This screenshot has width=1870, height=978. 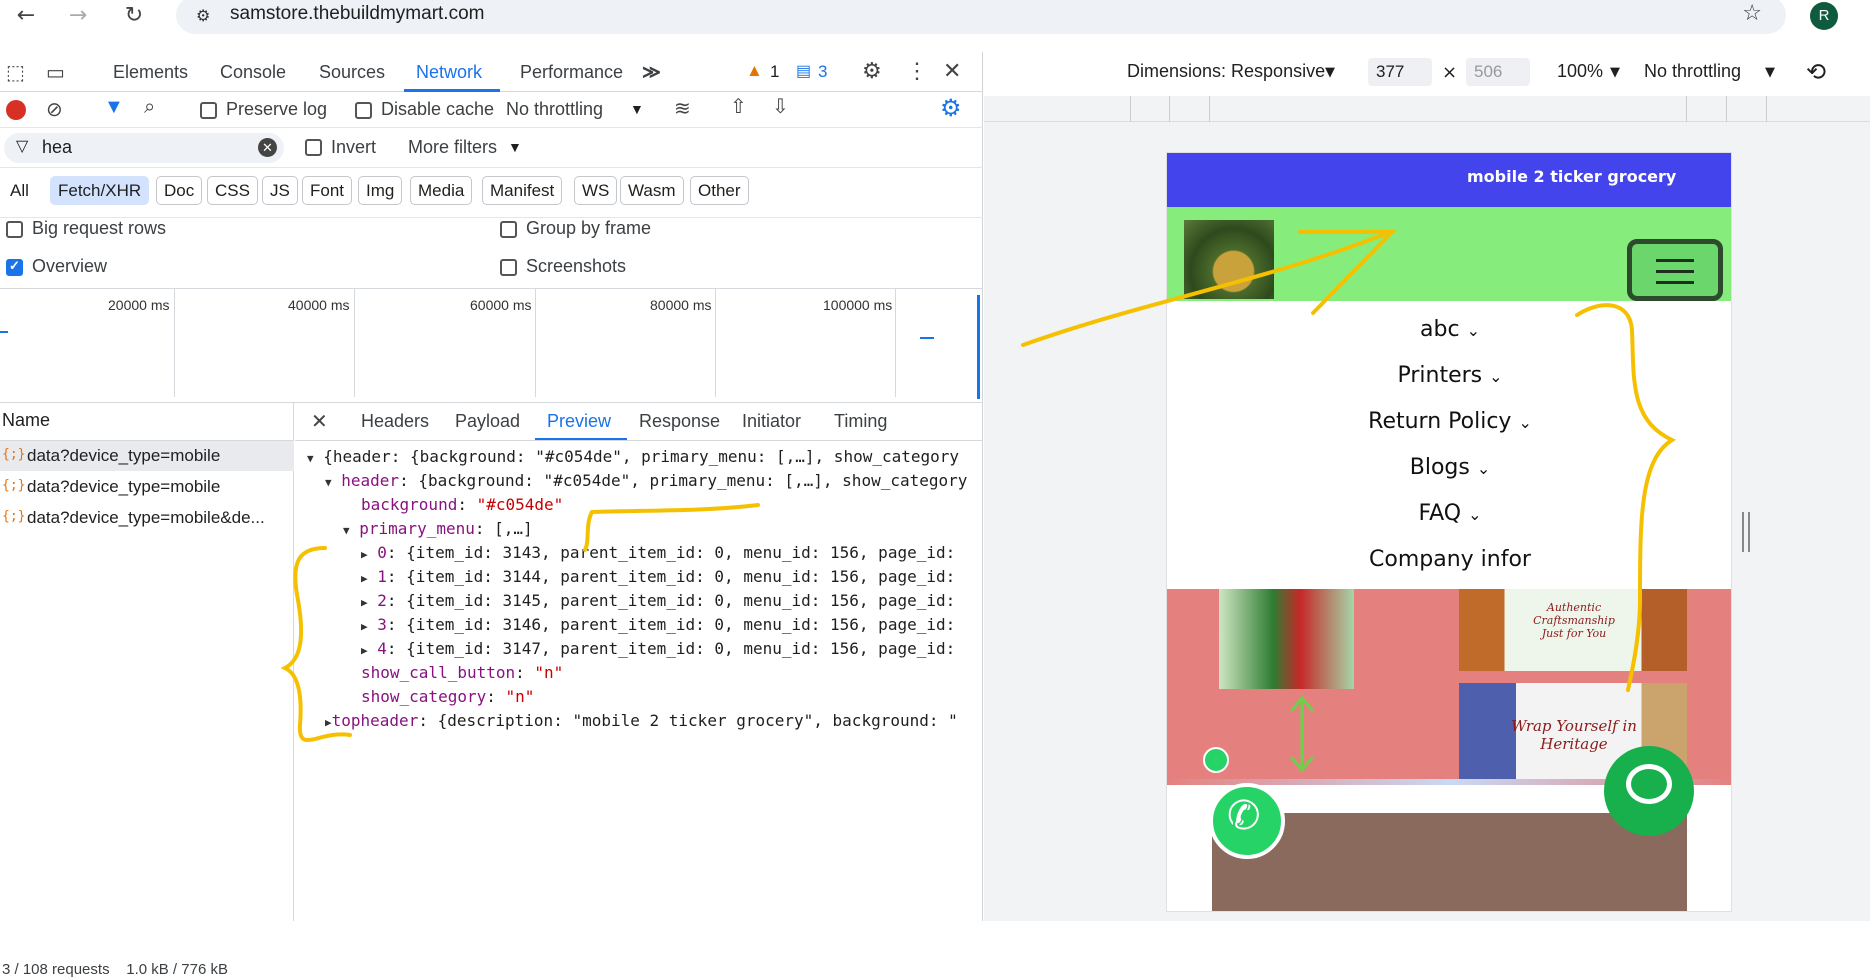 I want to click on bookmark-star-icon: ☆, so click(x=1752, y=13).